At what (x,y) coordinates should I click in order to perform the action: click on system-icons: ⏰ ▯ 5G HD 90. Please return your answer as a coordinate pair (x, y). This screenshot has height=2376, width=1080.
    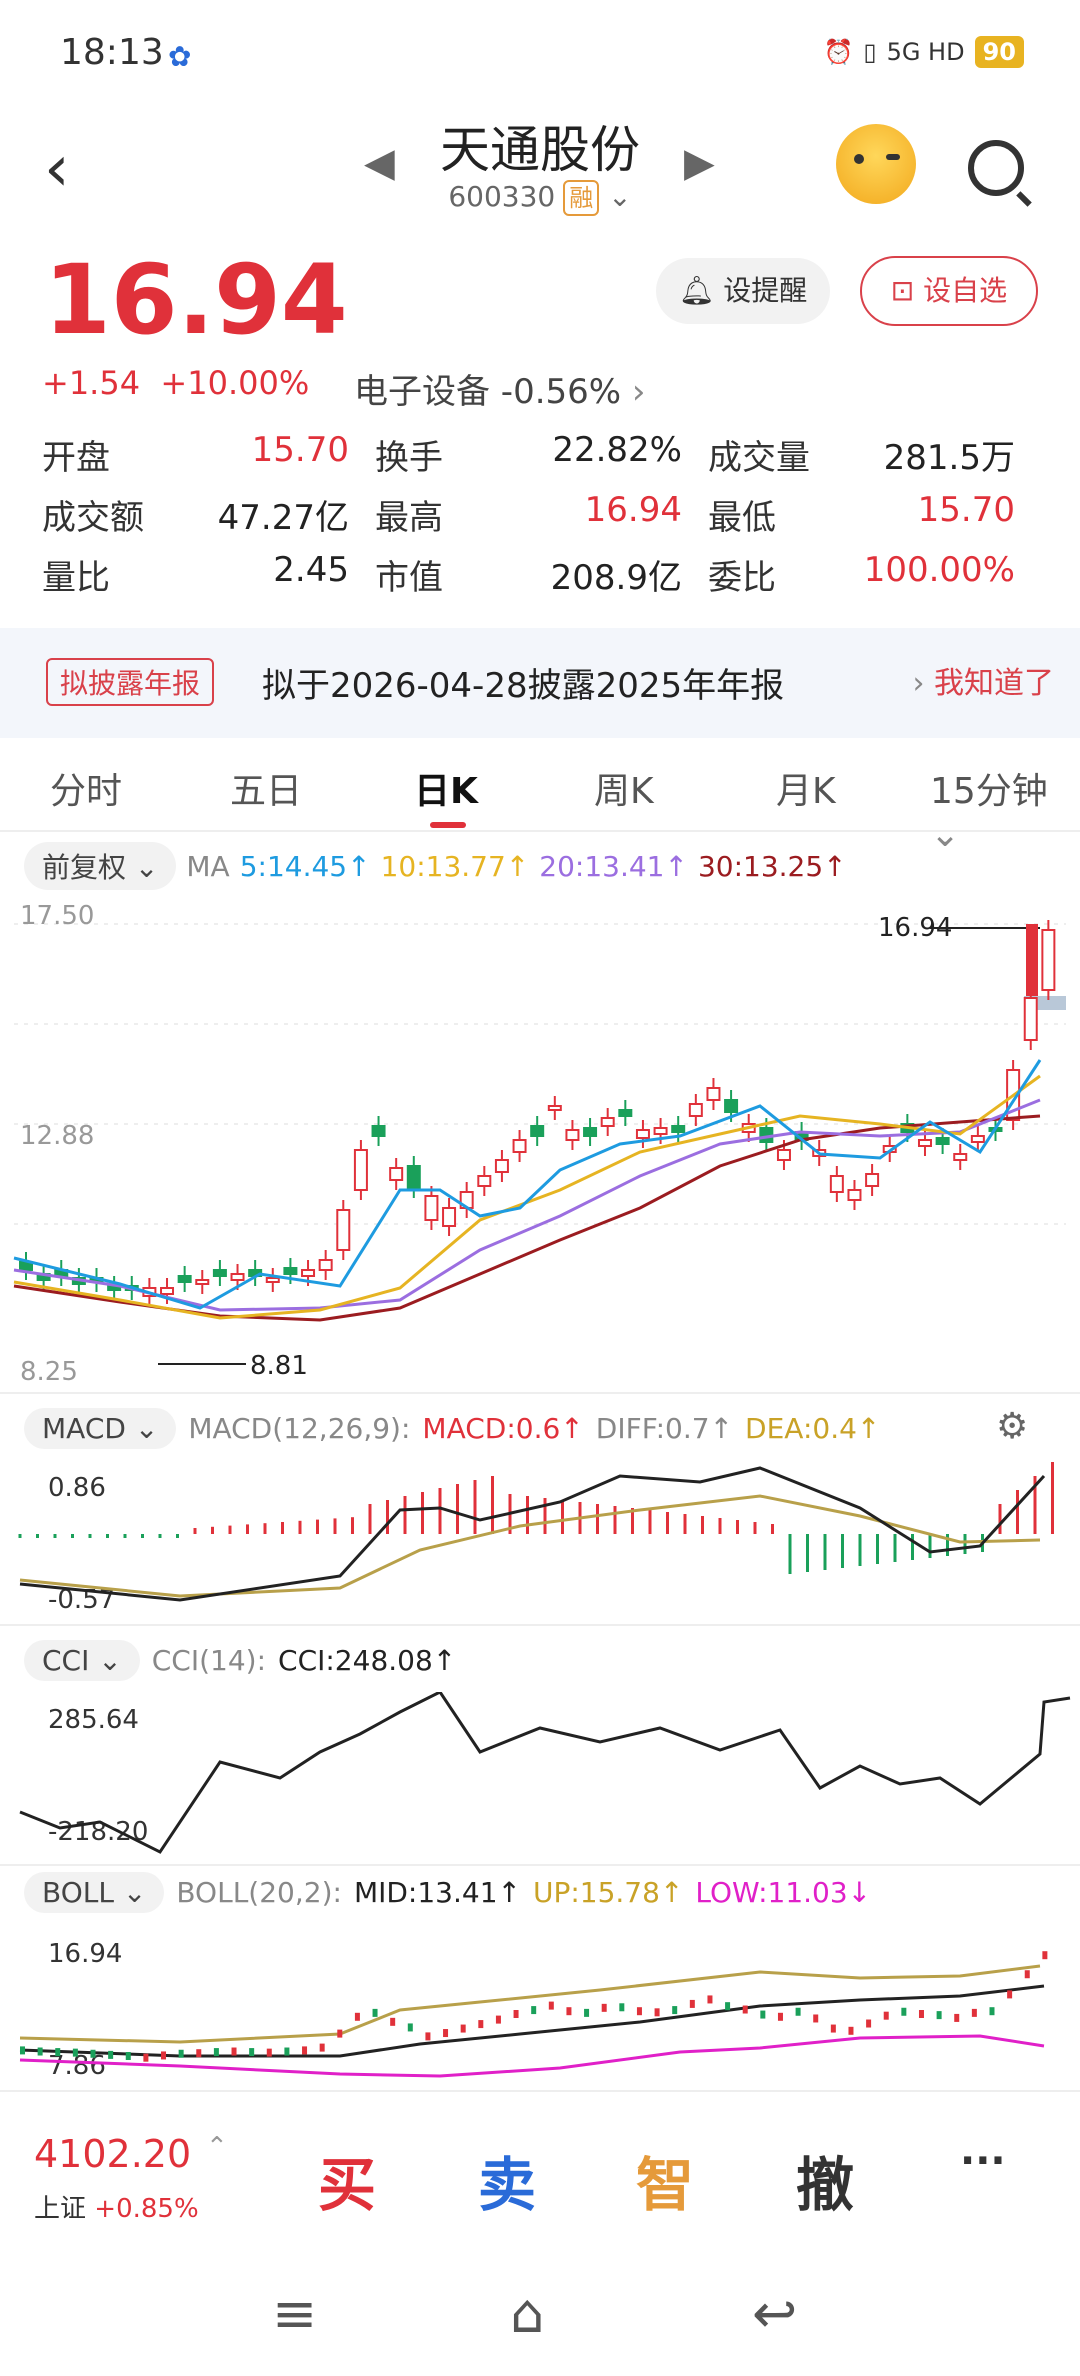
    Looking at the image, I should click on (923, 52).